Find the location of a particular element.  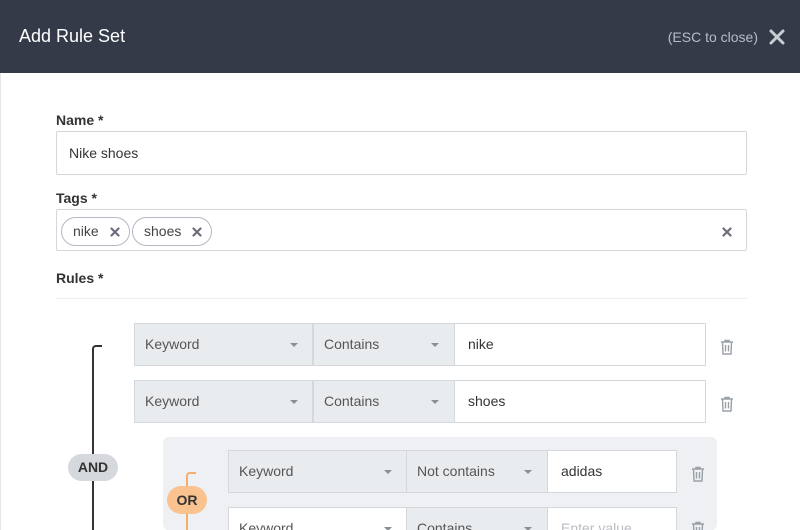

tags-label: Tags * is located at coordinates (76, 198).